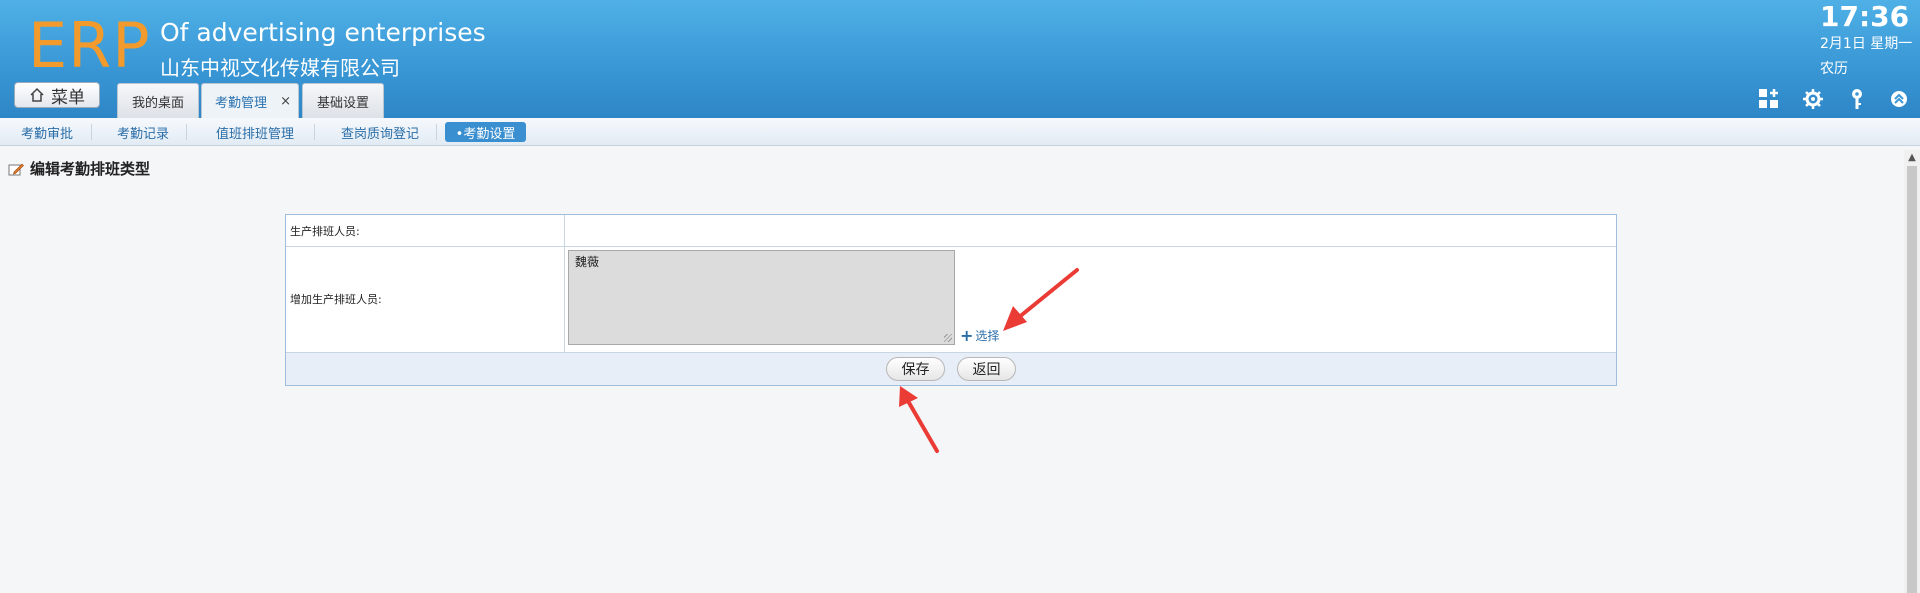  What do you see at coordinates (1912, 157) in the screenshot?
I see `scroll-up-icon: ▲` at bounding box center [1912, 157].